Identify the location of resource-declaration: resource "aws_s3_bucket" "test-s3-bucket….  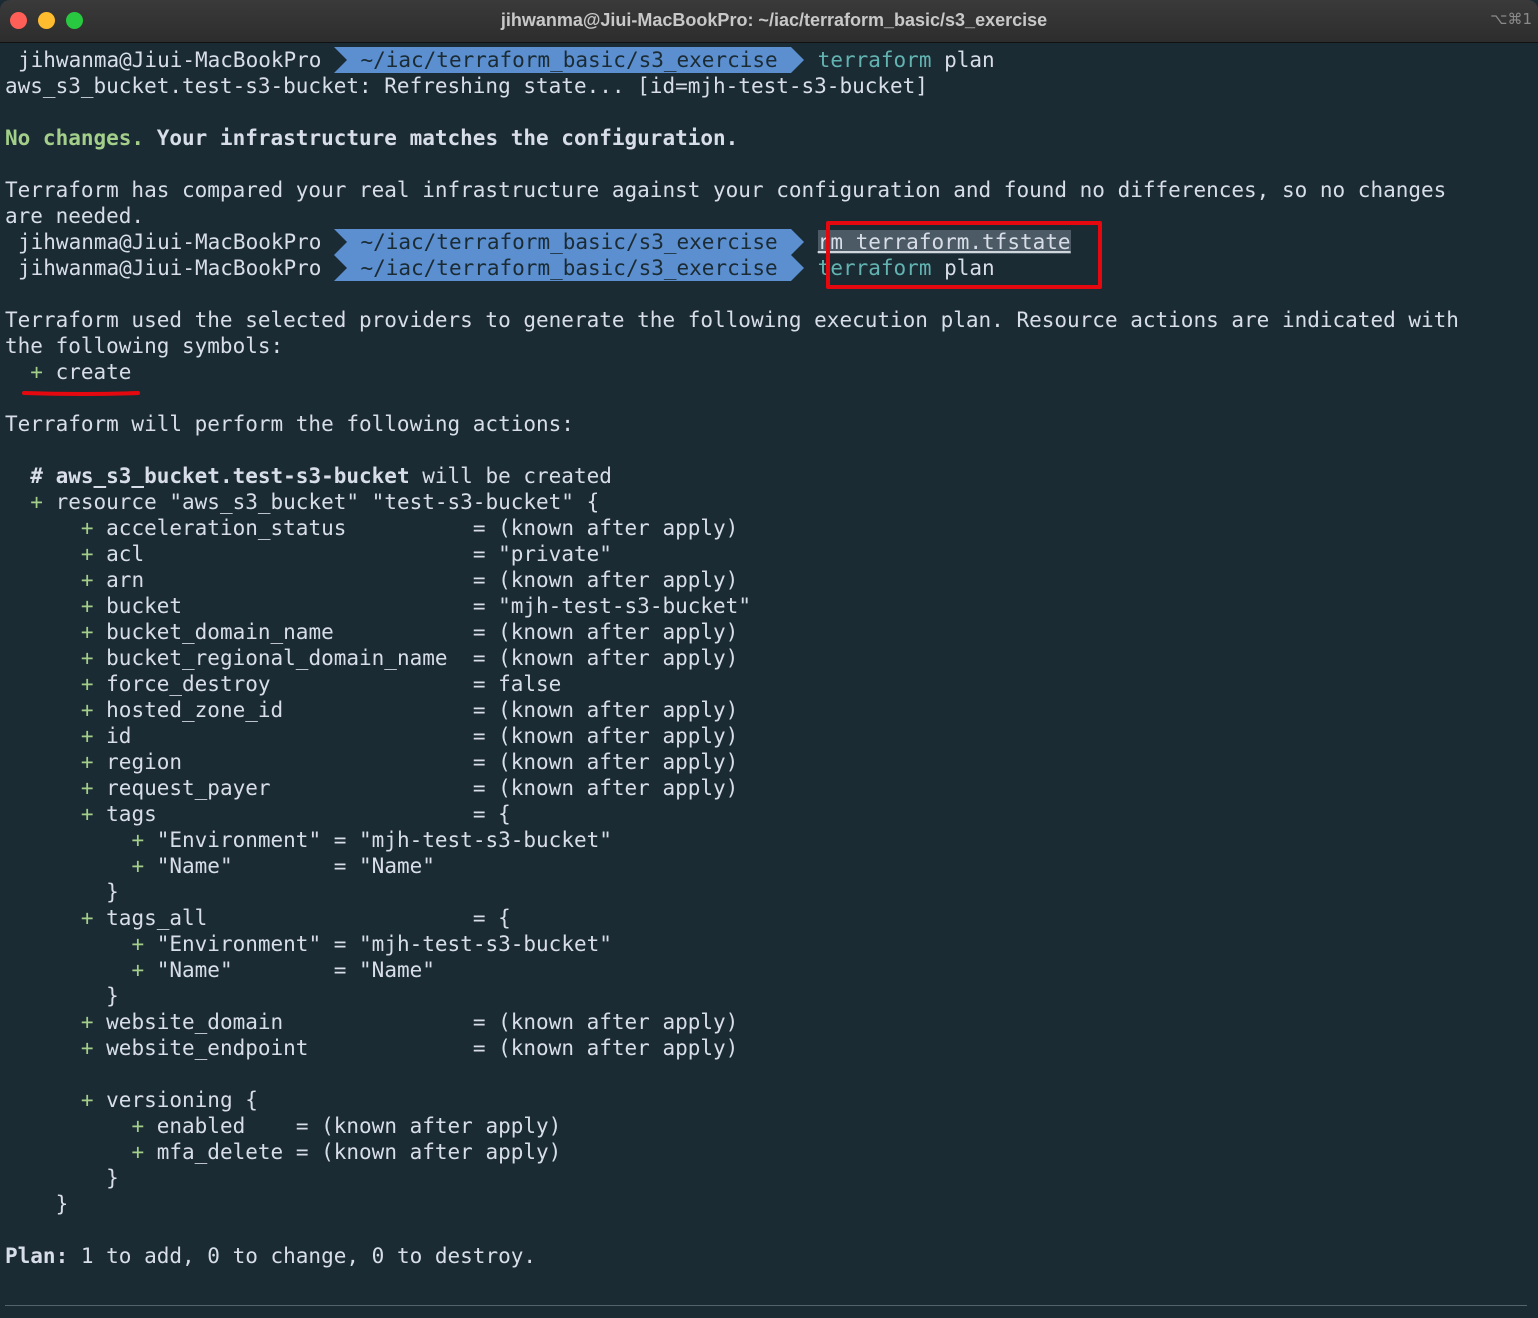
(327, 502).